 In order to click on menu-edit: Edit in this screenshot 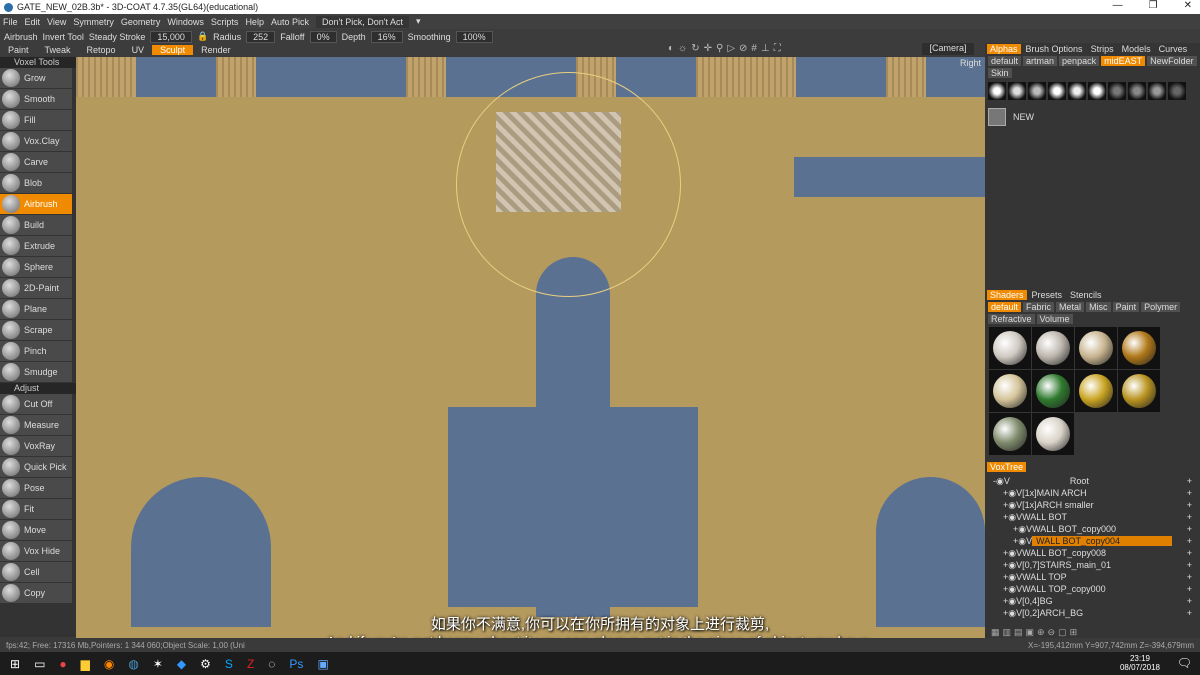, I will do `click(33, 22)`.